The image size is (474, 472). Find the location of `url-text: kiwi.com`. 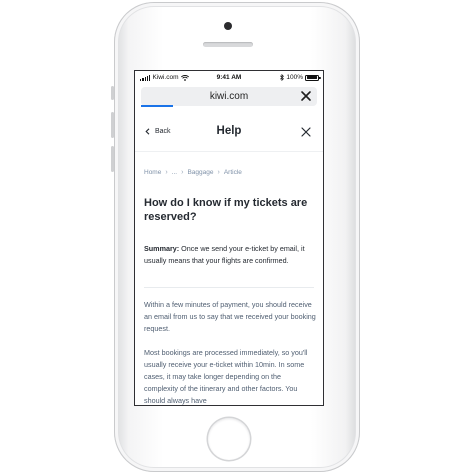

url-text: kiwi.com is located at coordinates (229, 96).